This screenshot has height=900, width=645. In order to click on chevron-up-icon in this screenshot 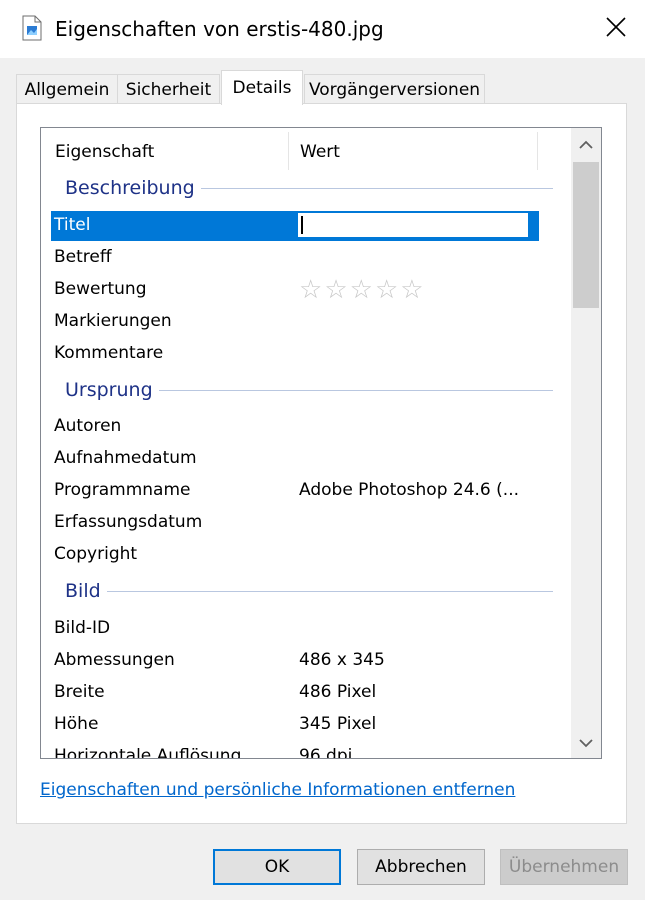, I will do `click(586, 145)`.